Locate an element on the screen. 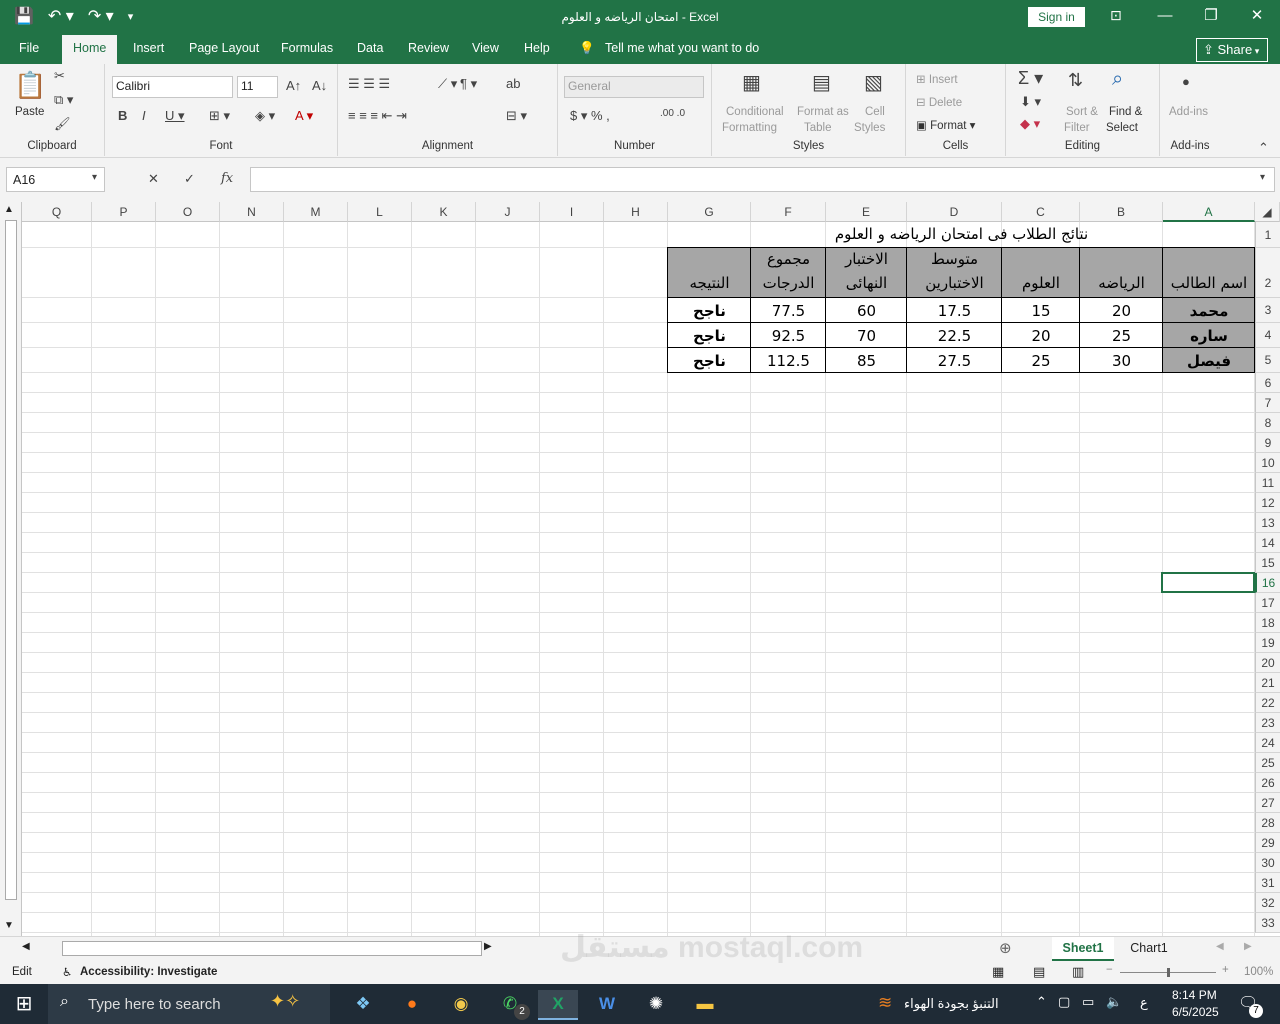 This screenshot has width=1280, height=1024. row-header: 18 is located at coordinates (1267, 623).